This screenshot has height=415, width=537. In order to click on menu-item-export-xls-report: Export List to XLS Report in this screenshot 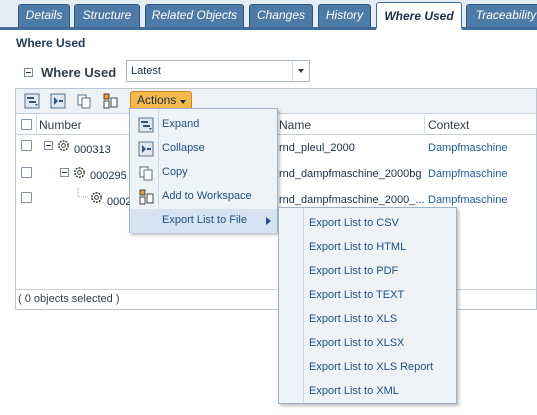, I will do `click(367, 368)`.